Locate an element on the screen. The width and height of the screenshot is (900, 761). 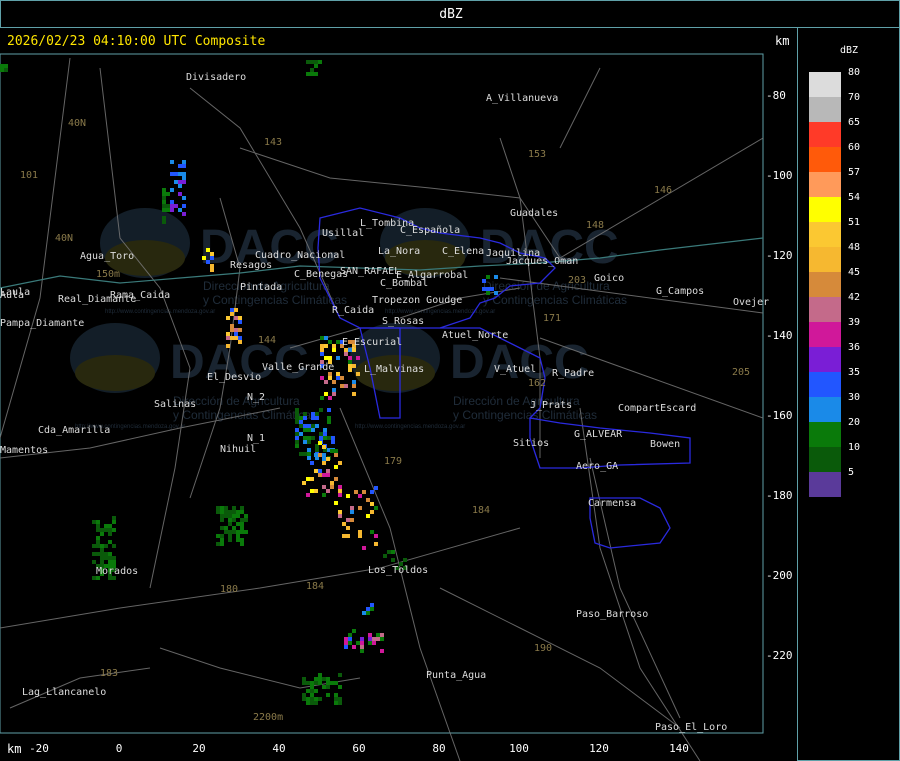
watermark-logo is located at coordinates (115, 373).